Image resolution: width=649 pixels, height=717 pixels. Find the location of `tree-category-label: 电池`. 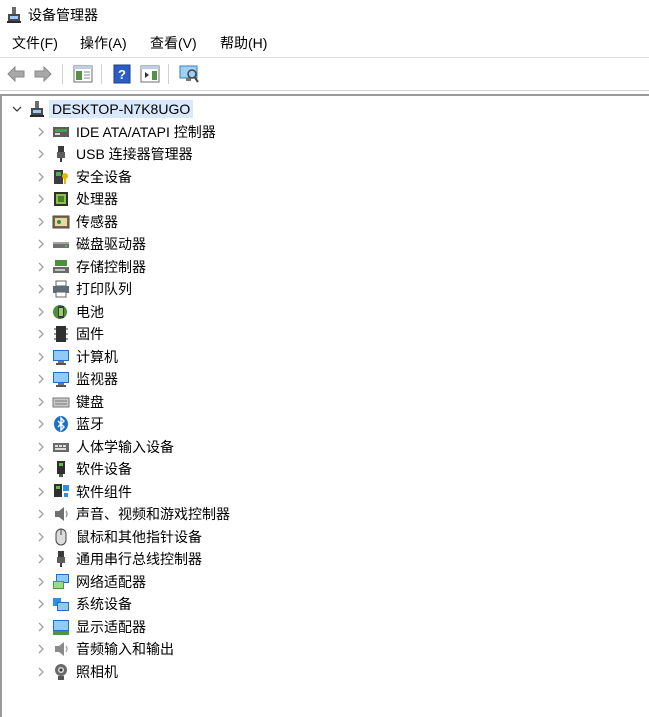

tree-category-label: 电池 is located at coordinates (90, 312).